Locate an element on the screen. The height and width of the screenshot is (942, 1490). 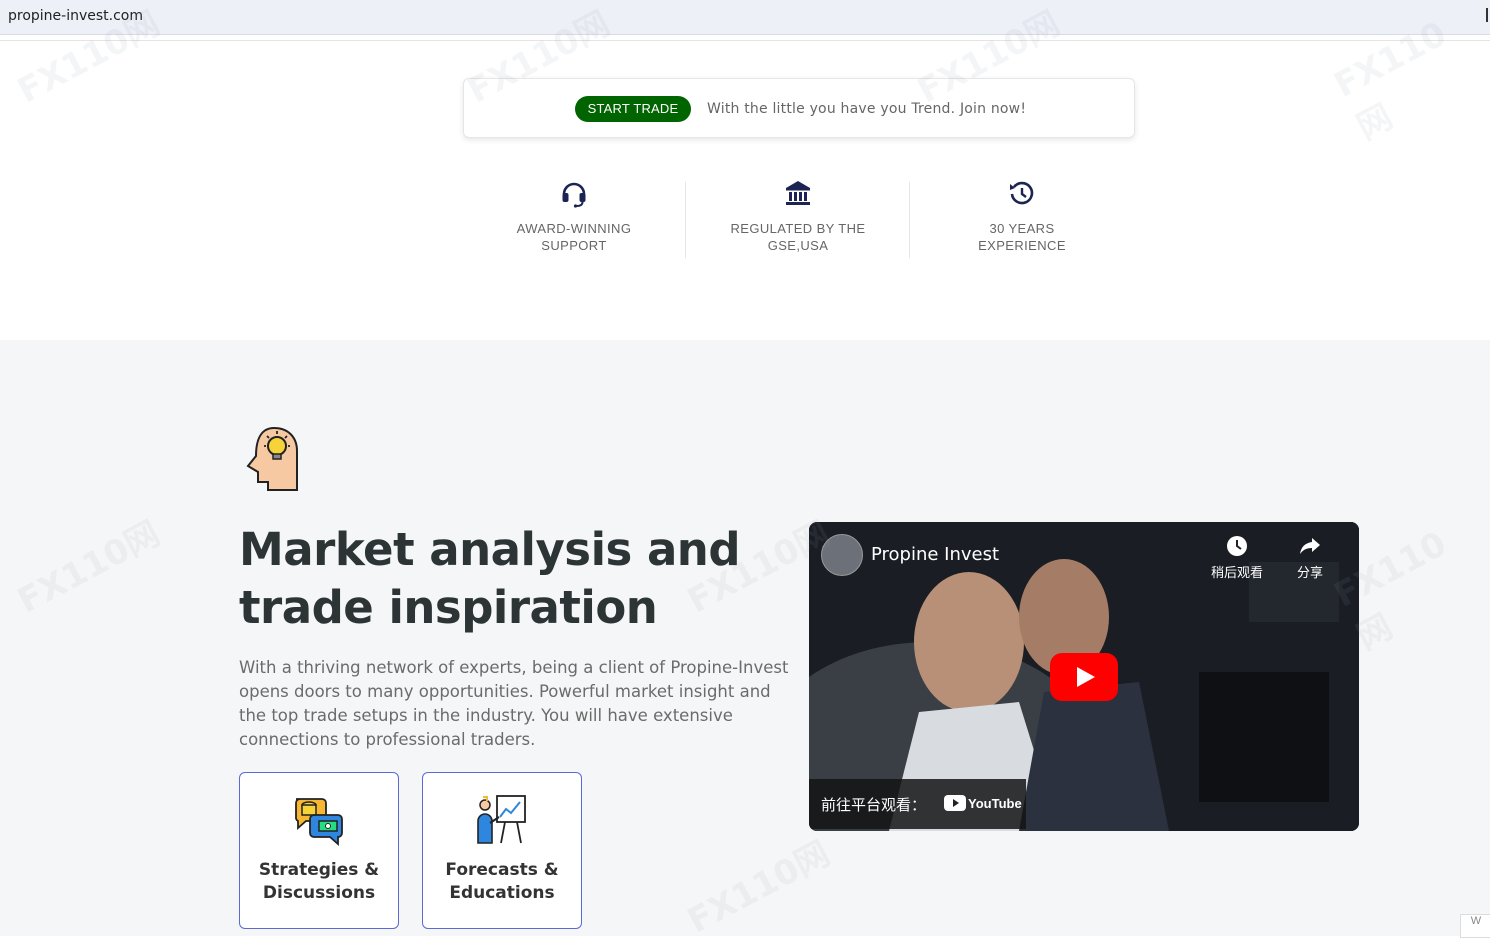
clock-icon is located at coordinates (1237, 546).